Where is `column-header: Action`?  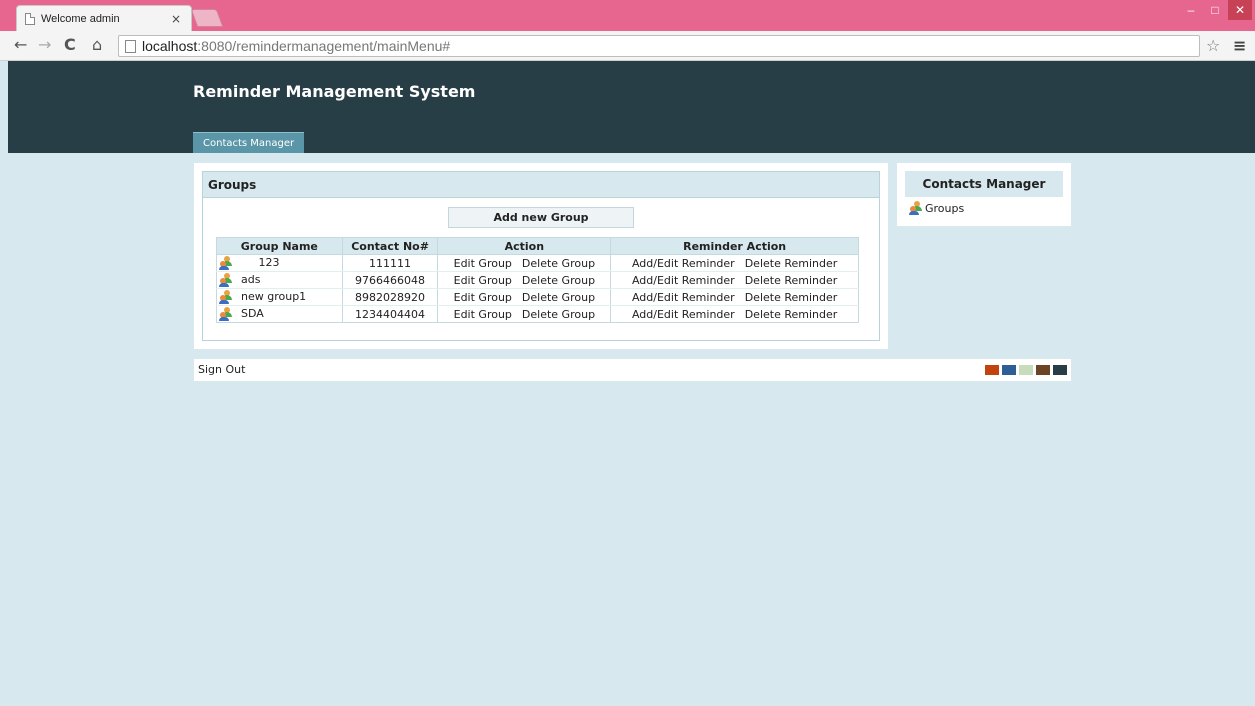
column-header: Action is located at coordinates (524, 246).